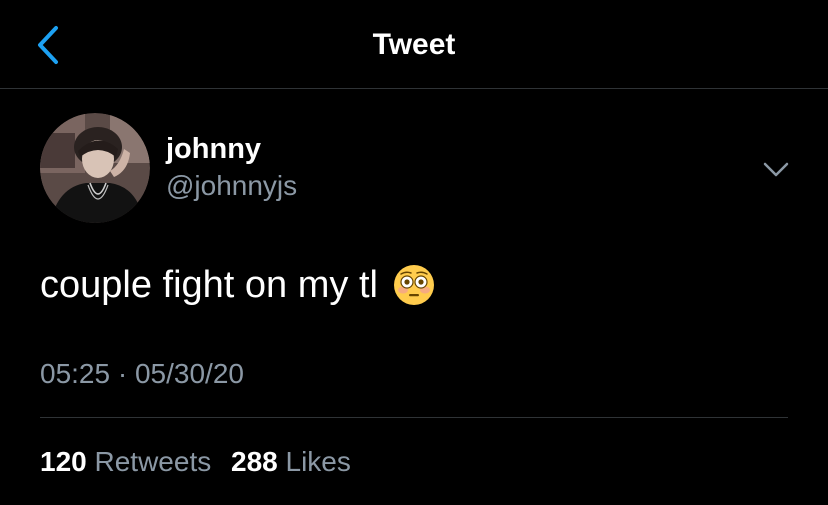 The image size is (828, 505). I want to click on display-name: johnny, so click(213, 149).